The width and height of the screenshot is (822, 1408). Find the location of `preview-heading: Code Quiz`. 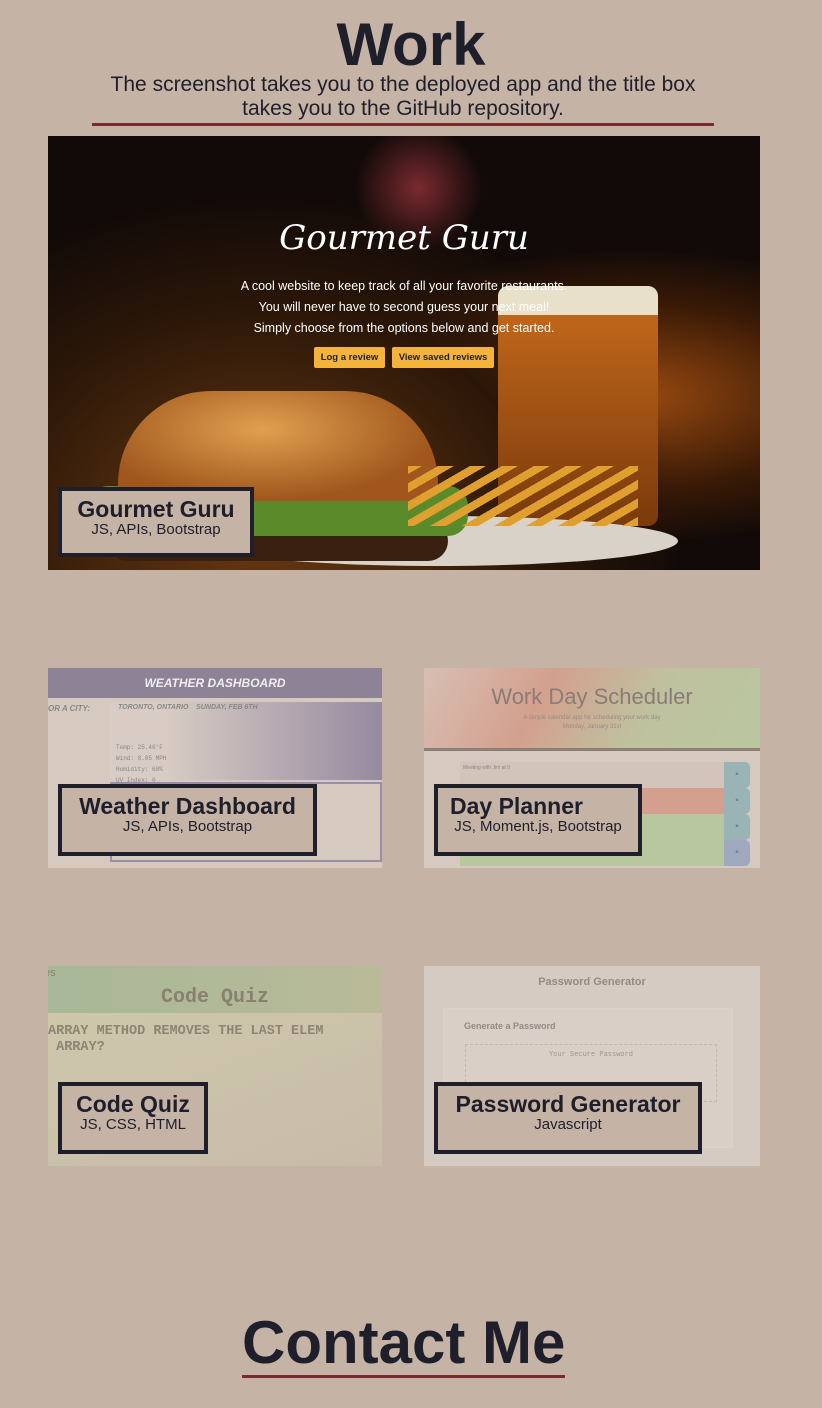

preview-heading: Code Quiz is located at coordinates (215, 997).